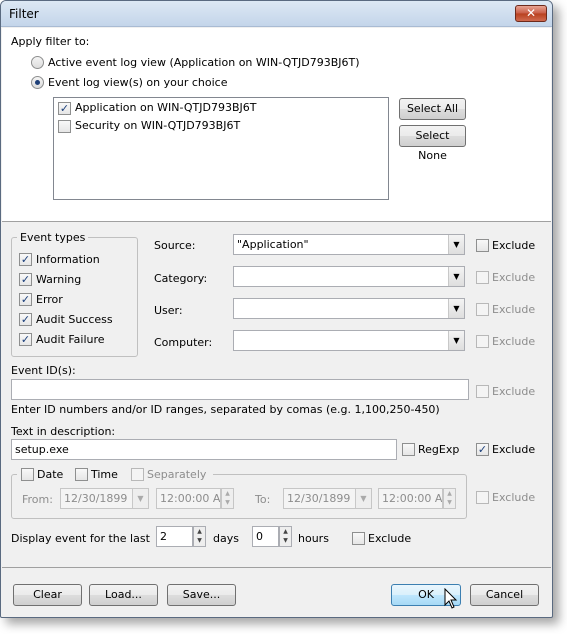 This screenshot has width=567, height=634. I want to click on radio-chosen-views-label: Event log view(s) on your choice, so click(138, 82).